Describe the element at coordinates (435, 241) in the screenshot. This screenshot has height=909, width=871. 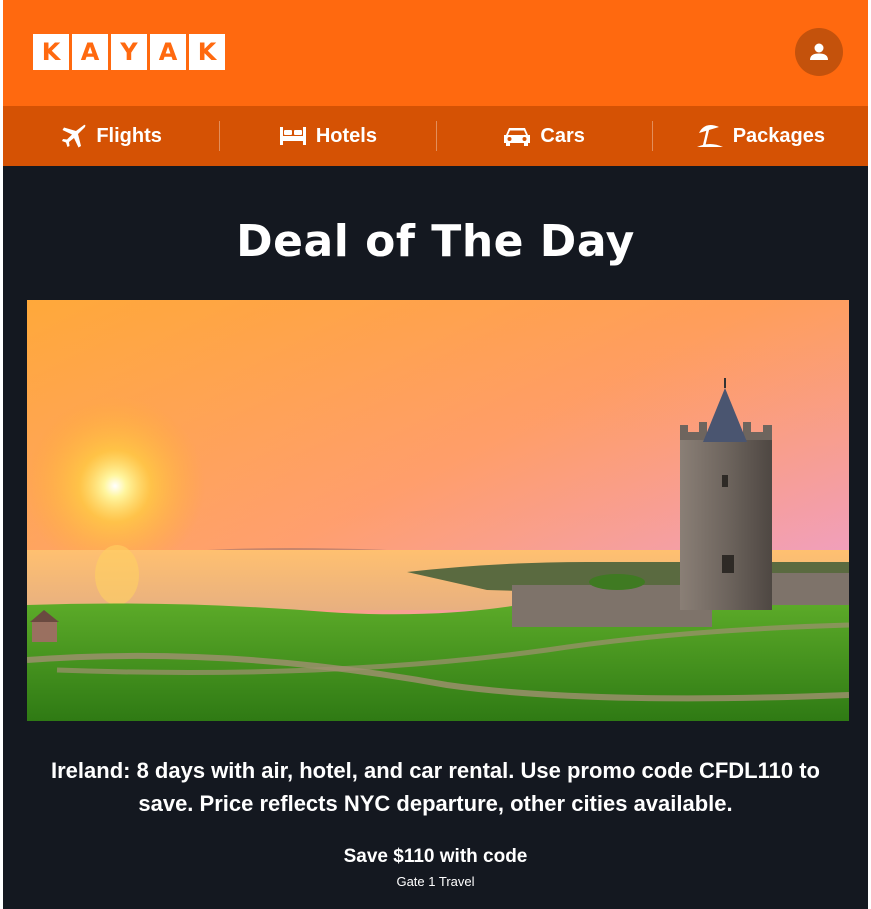
I see `deal-title: Deal of The Day` at that location.